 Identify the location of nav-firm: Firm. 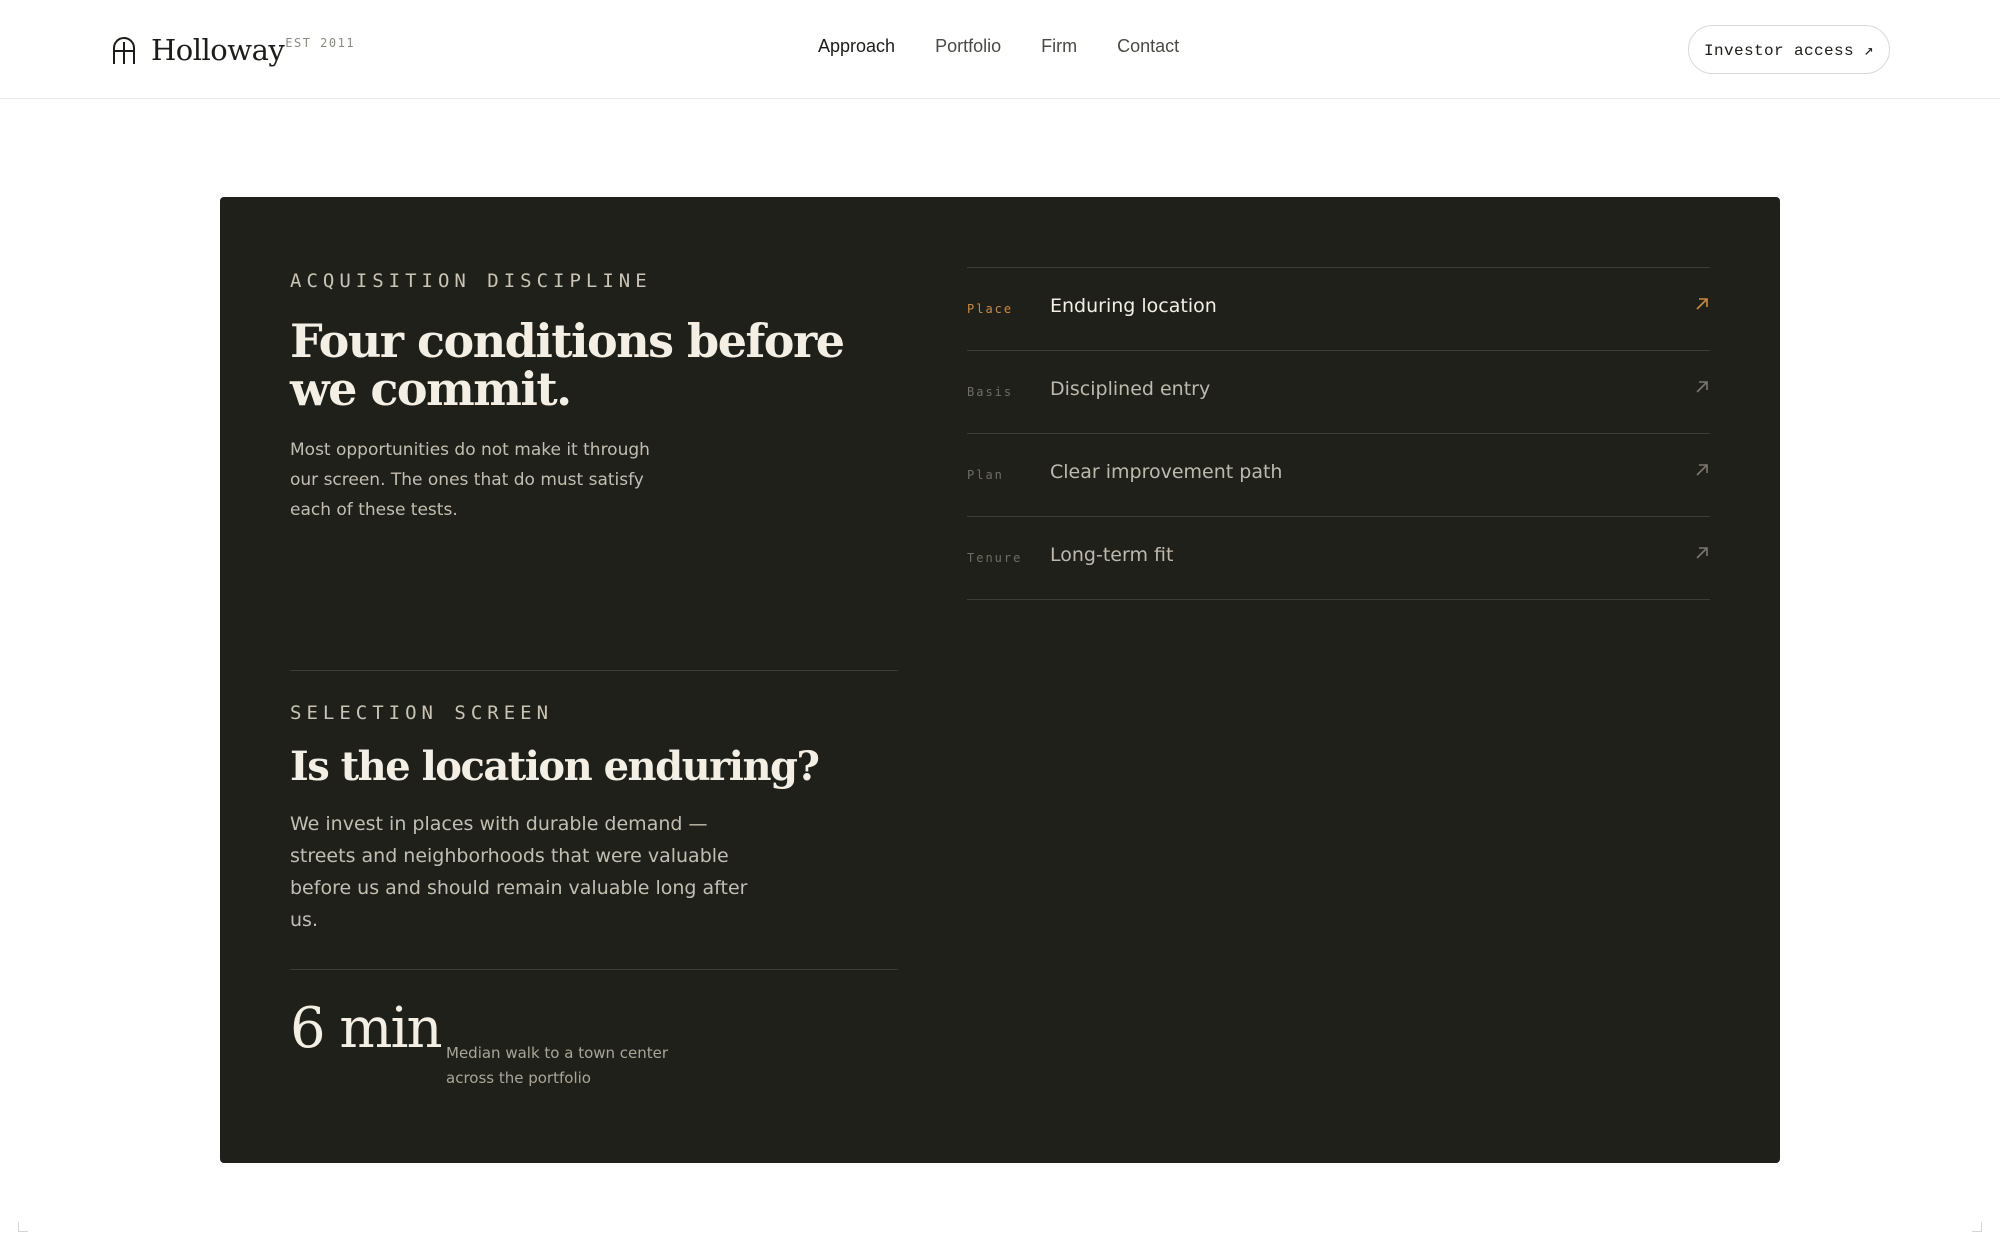
(1059, 46).